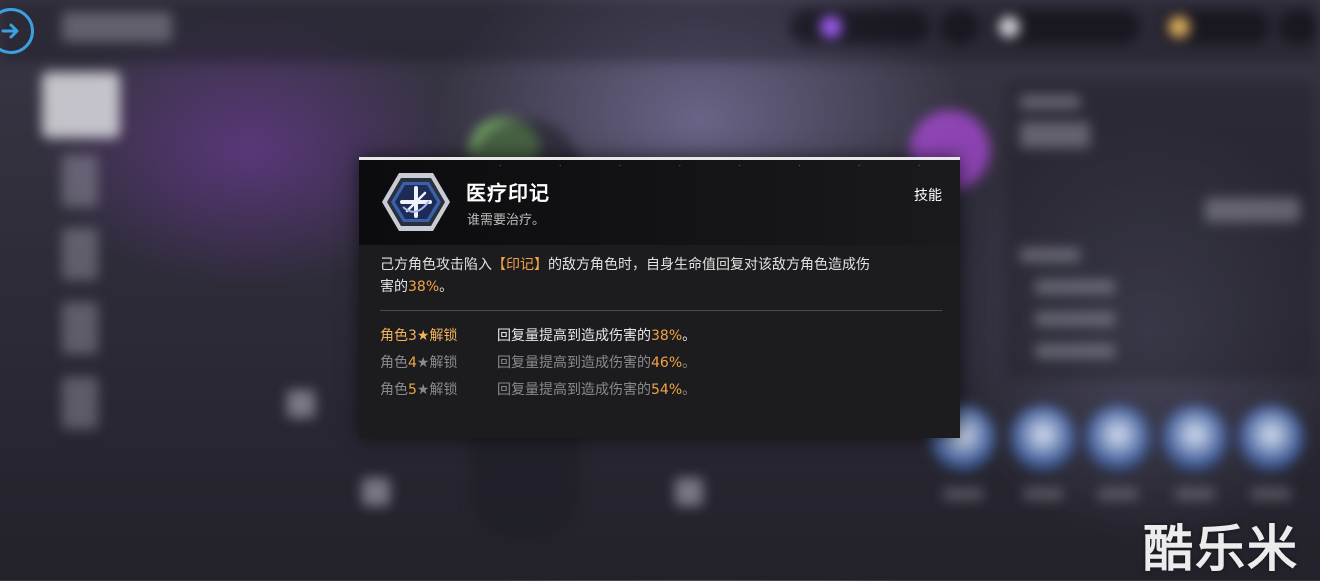 This screenshot has height=581, width=1320. I want to click on unlock-requirement: 角色3★解锁, so click(419, 336).